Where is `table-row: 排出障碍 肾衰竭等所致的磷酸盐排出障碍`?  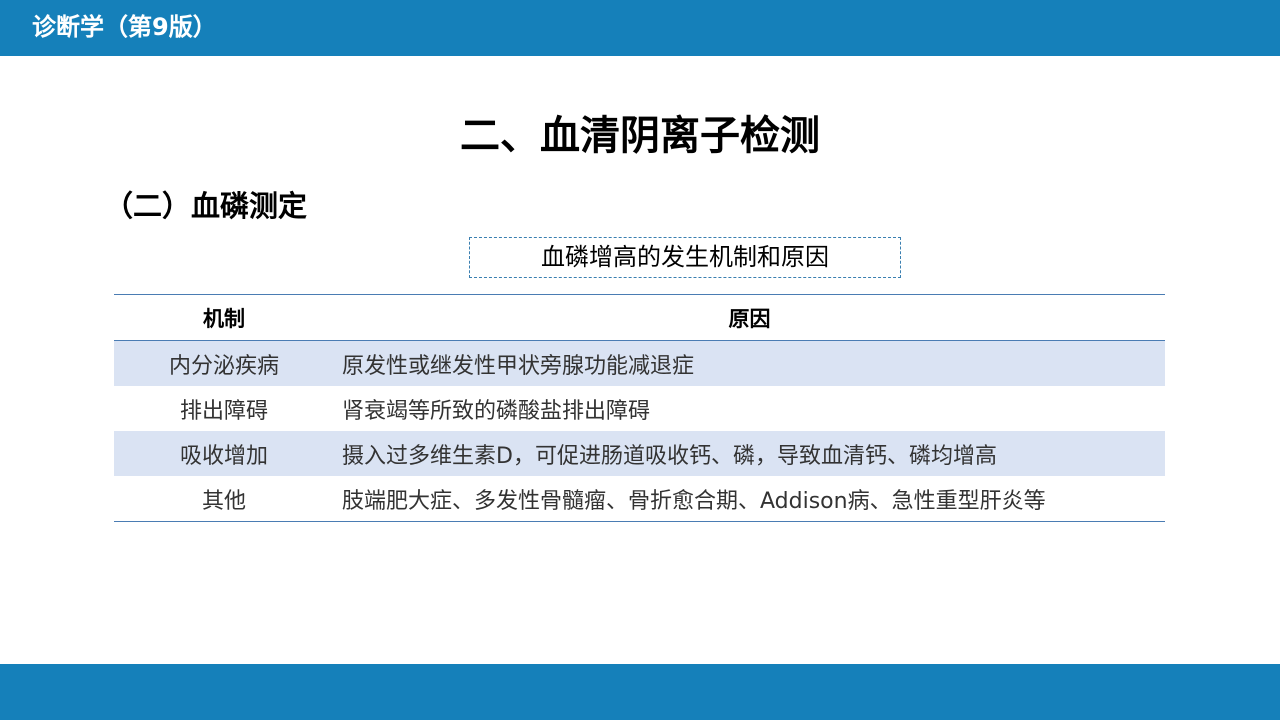
table-row: 排出障碍 肾衰竭等所致的磷酸盐排出障碍 is located at coordinates (639, 408).